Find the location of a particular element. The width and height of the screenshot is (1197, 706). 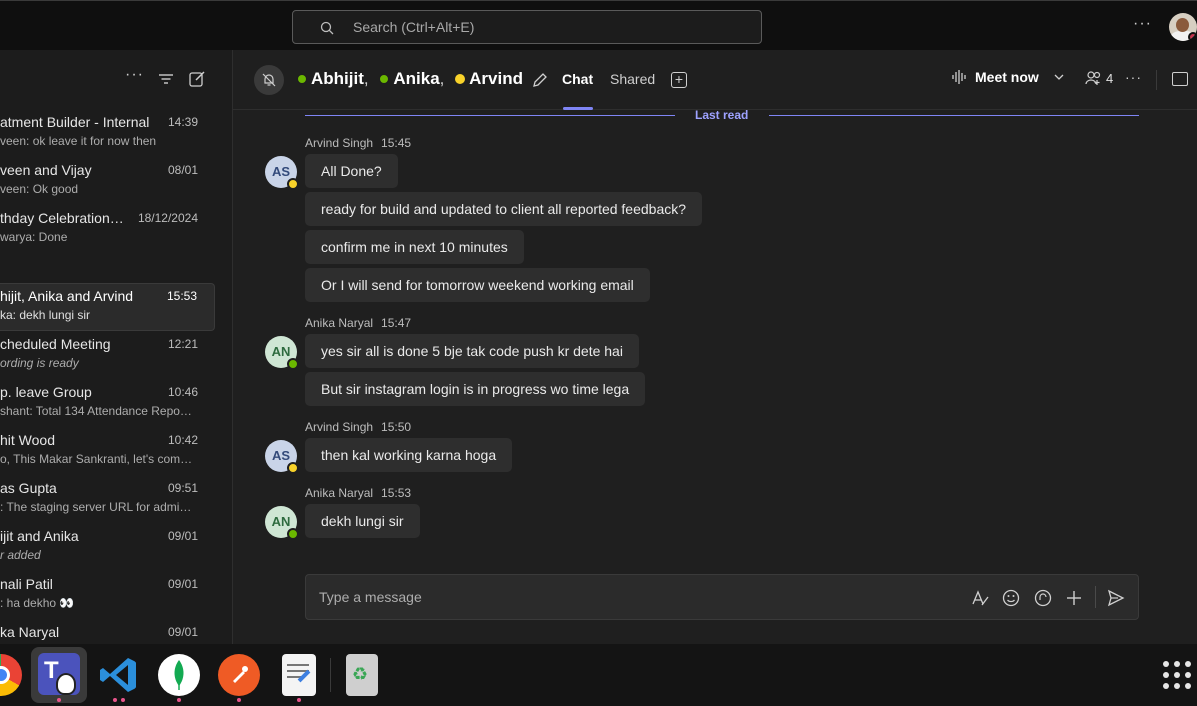

chat-preview: warya: Done is located at coordinates (34, 237).